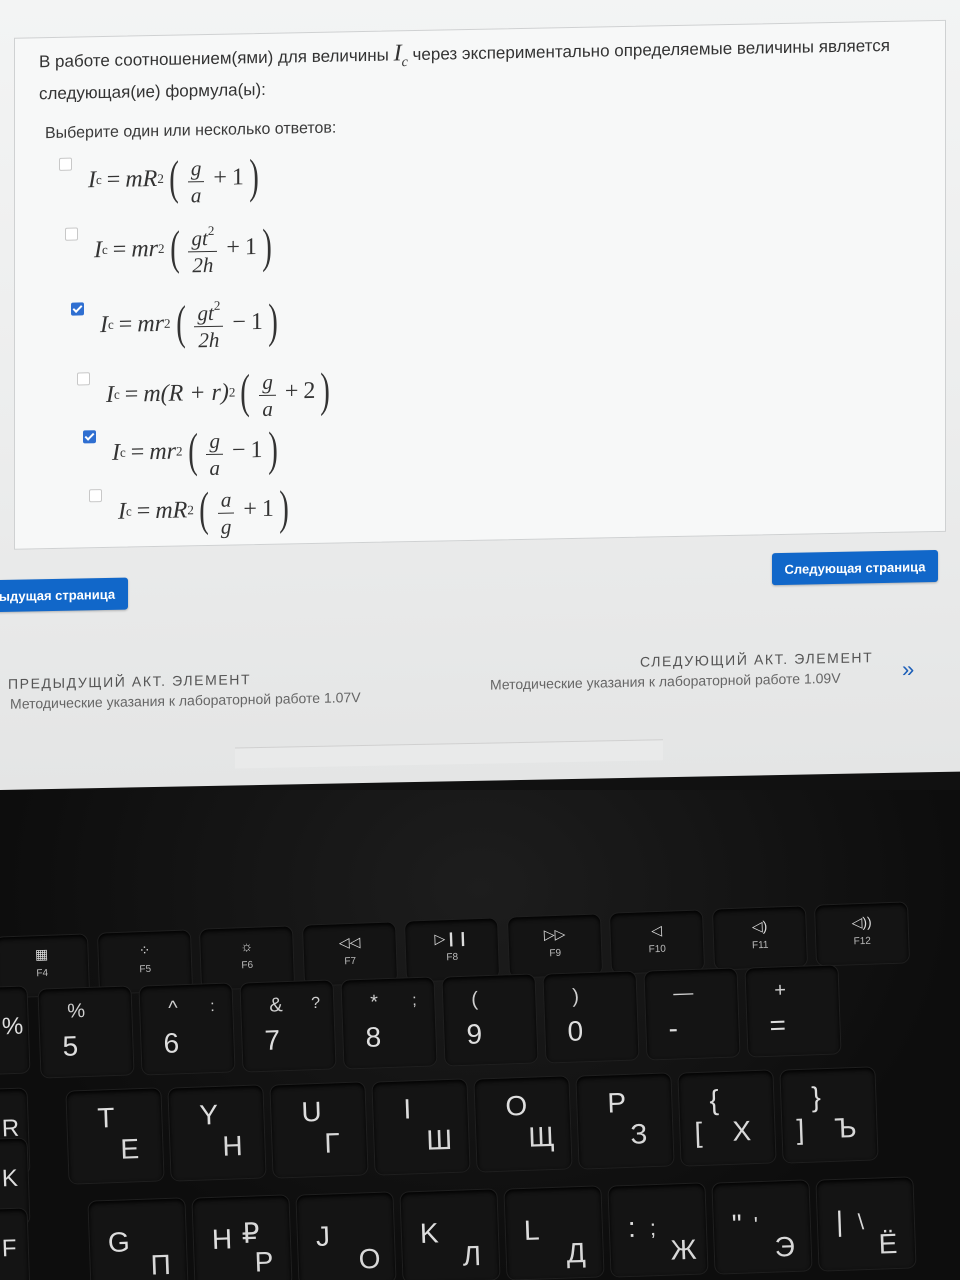 Image resolution: width=960 pixels, height=1280 pixels. Describe the element at coordinates (12, 1026) in the screenshot. I see `key-latin: %` at that location.